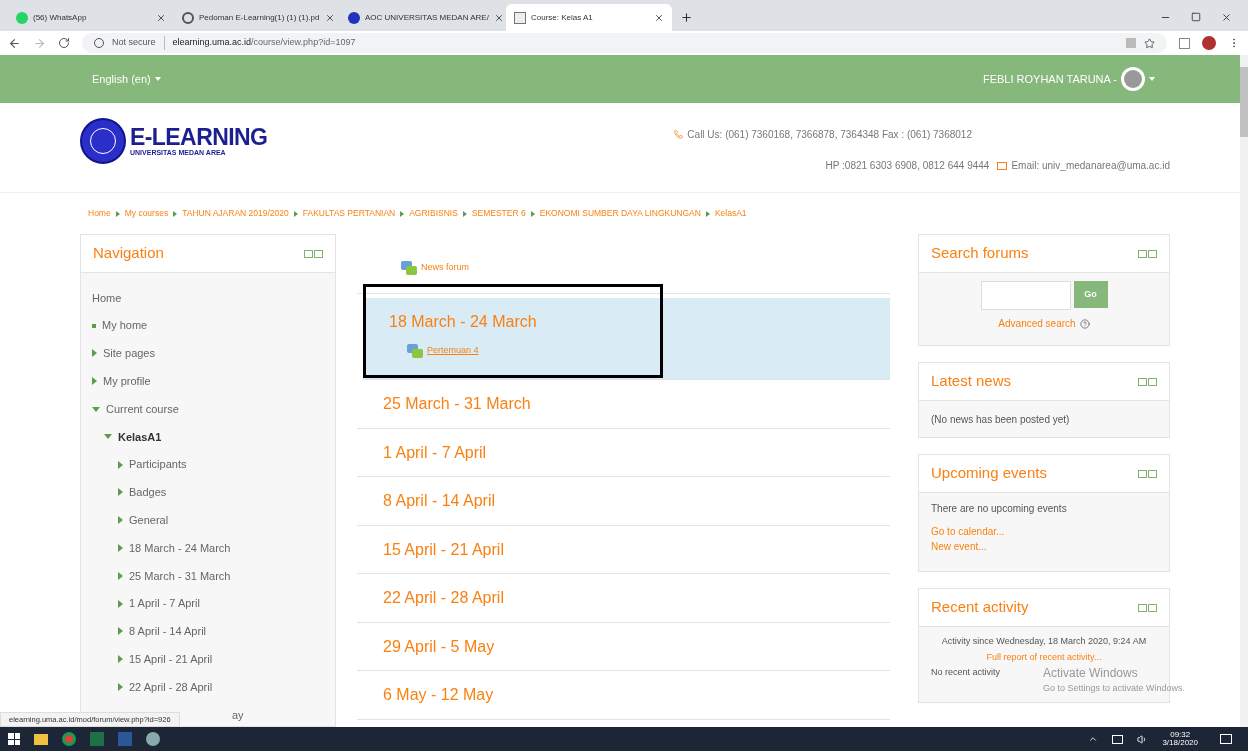 This screenshot has width=1248, height=751. What do you see at coordinates (989, 473) in the screenshot?
I see `block-title: Upcoming events` at bounding box center [989, 473].